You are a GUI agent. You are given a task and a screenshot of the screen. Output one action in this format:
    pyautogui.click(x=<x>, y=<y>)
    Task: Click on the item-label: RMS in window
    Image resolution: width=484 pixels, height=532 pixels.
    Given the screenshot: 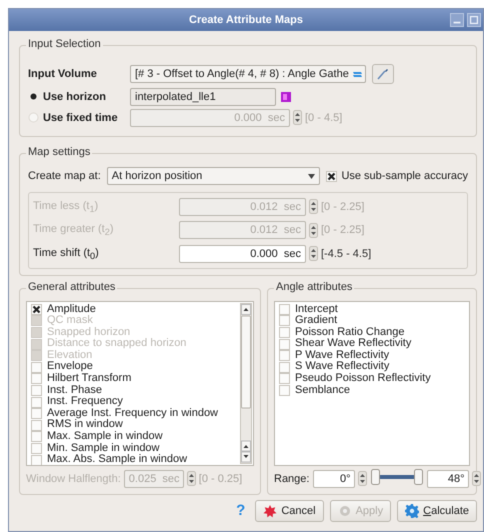 What is the action you would take?
    pyautogui.click(x=85, y=425)
    